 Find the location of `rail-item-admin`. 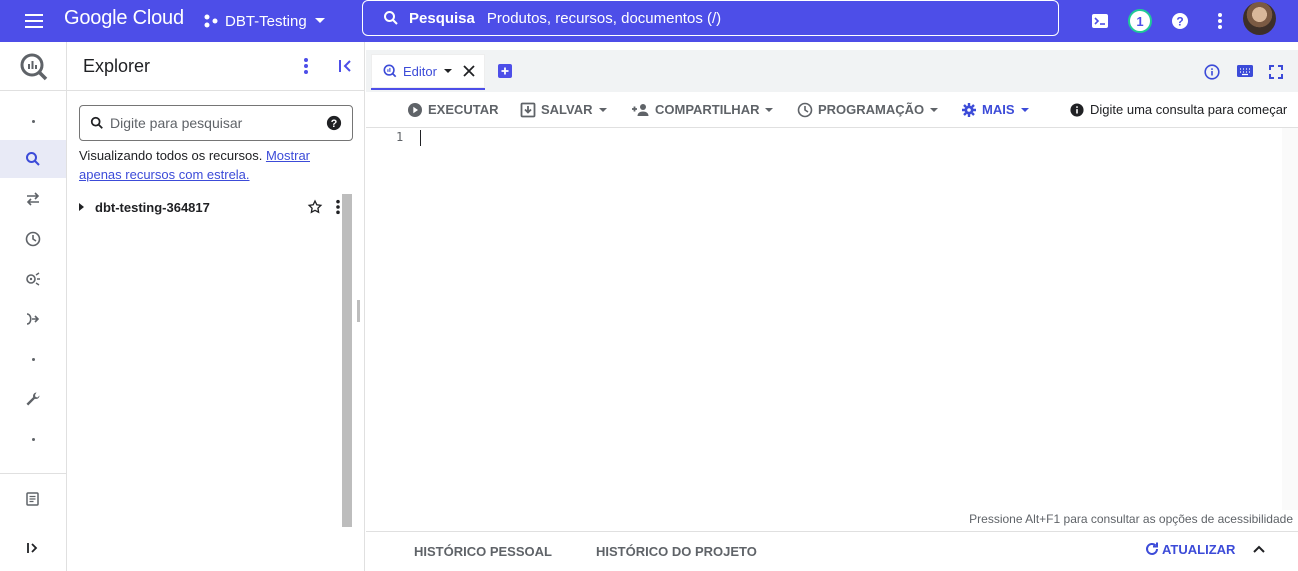

rail-item-admin is located at coordinates (33, 399).